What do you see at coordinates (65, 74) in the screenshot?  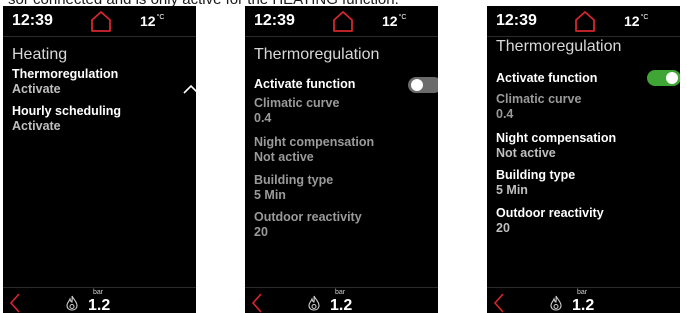 I see `menu-item-label: Thermoregulation` at bounding box center [65, 74].